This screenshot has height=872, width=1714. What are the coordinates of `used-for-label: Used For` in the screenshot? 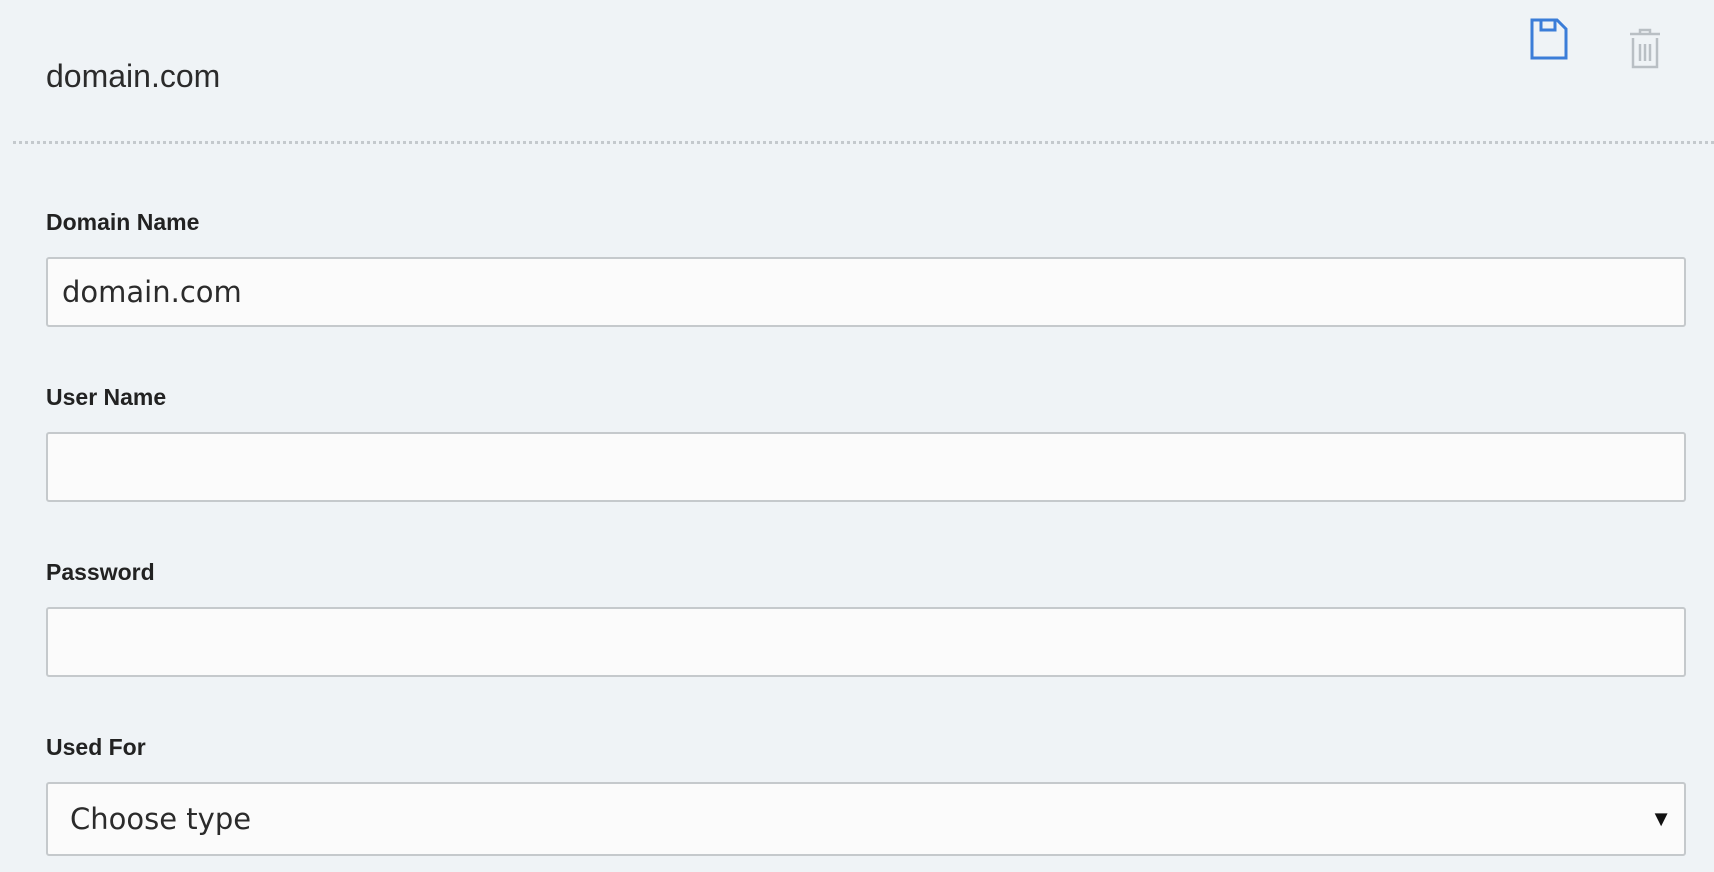 It's located at (96, 747).